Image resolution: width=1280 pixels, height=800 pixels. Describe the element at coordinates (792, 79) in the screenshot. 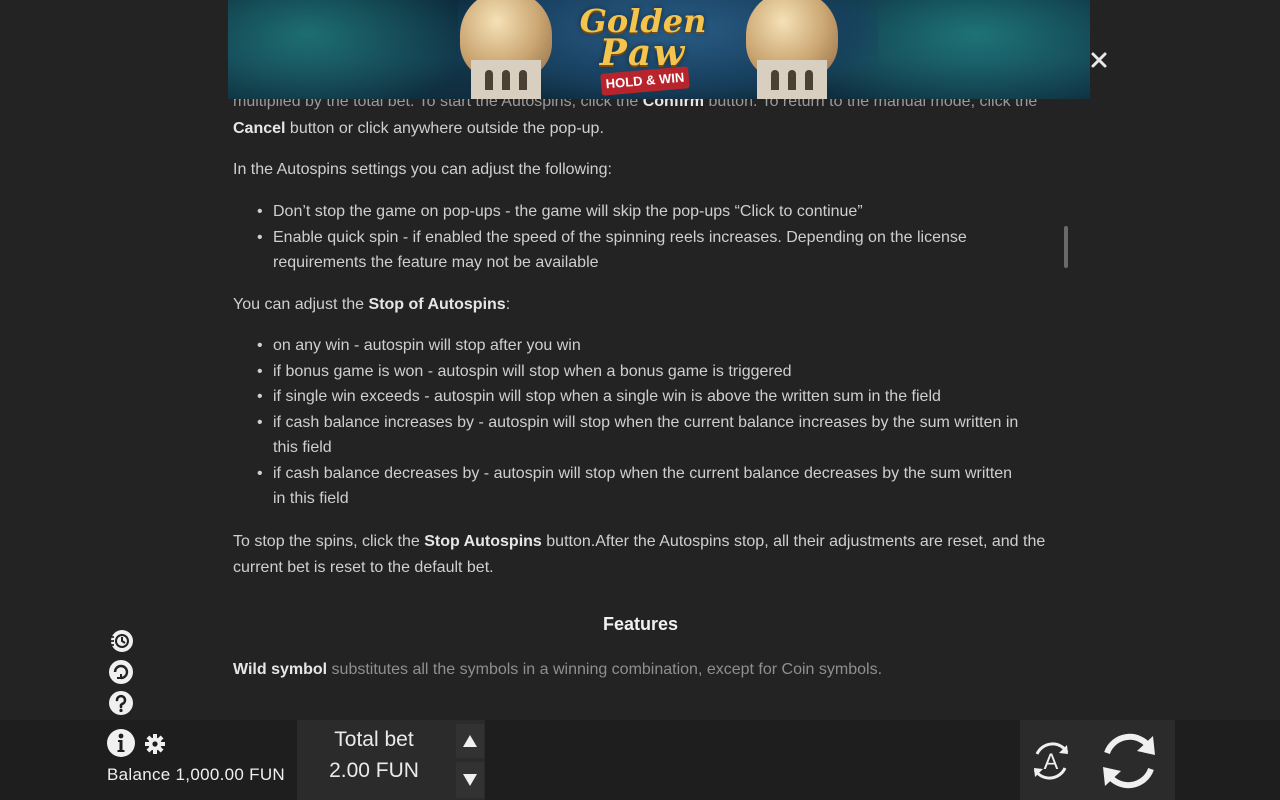

I see `palace-tower-right` at that location.